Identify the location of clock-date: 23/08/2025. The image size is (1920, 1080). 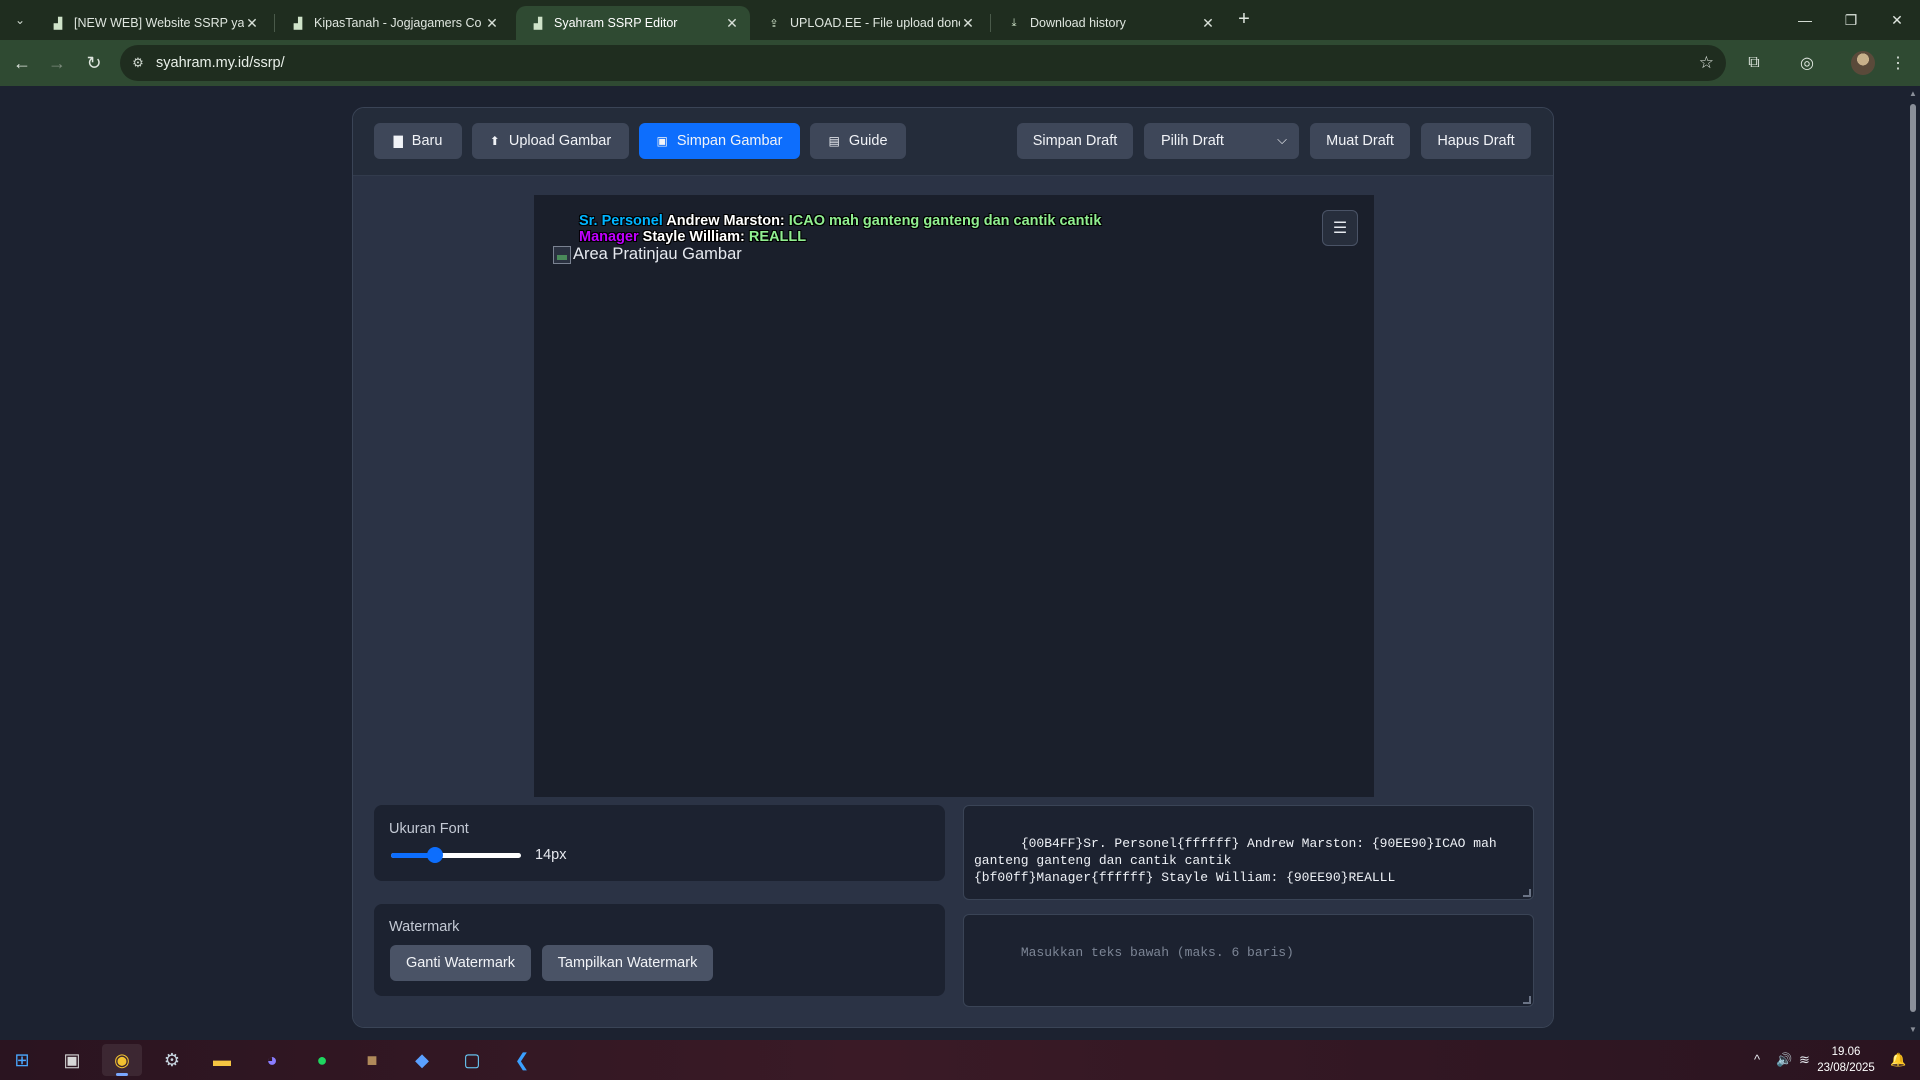
(1846, 1068).